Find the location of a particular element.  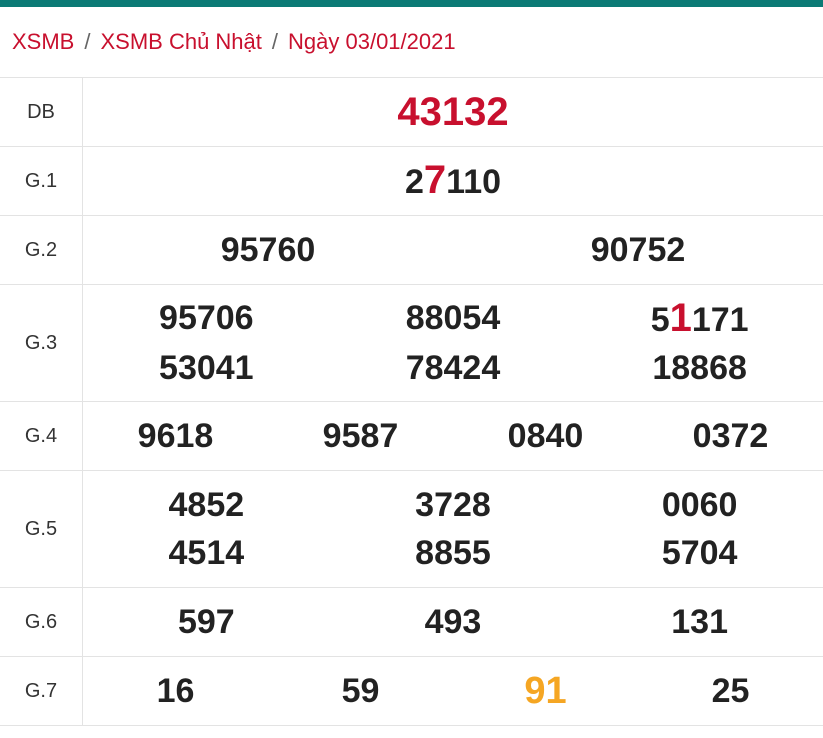

prize-label: G.5 is located at coordinates (41, 529).